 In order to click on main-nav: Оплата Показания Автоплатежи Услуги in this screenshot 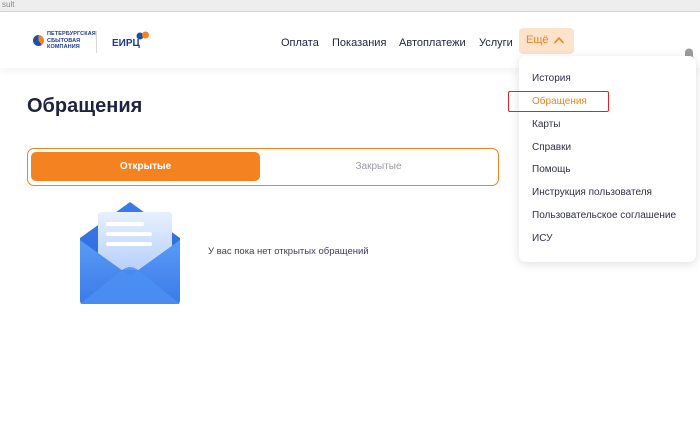, I will do `click(350, 44)`.